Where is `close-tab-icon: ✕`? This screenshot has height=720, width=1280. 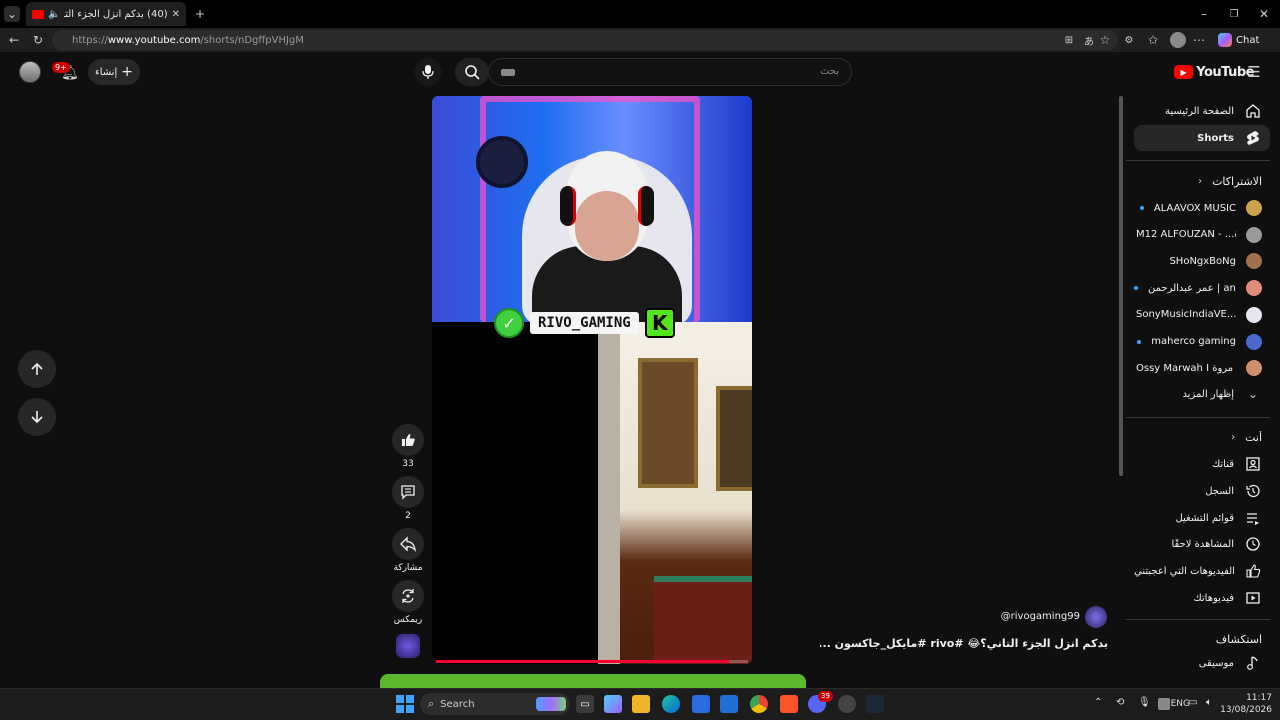 close-tab-icon: ✕ is located at coordinates (176, 14).